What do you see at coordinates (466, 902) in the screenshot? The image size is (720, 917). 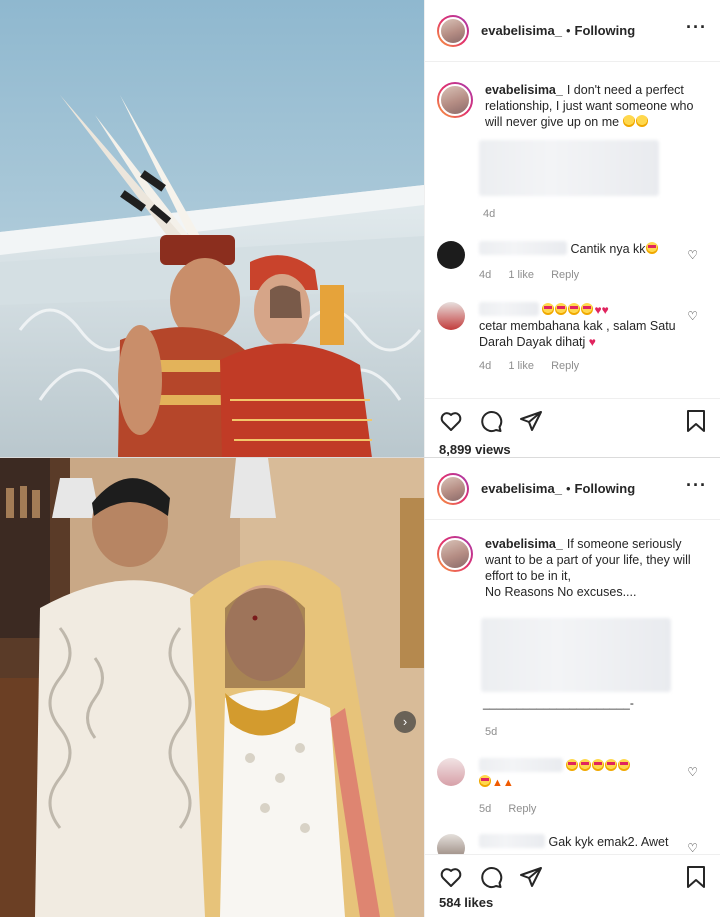 I see `like-count: 584 likes` at bounding box center [466, 902].